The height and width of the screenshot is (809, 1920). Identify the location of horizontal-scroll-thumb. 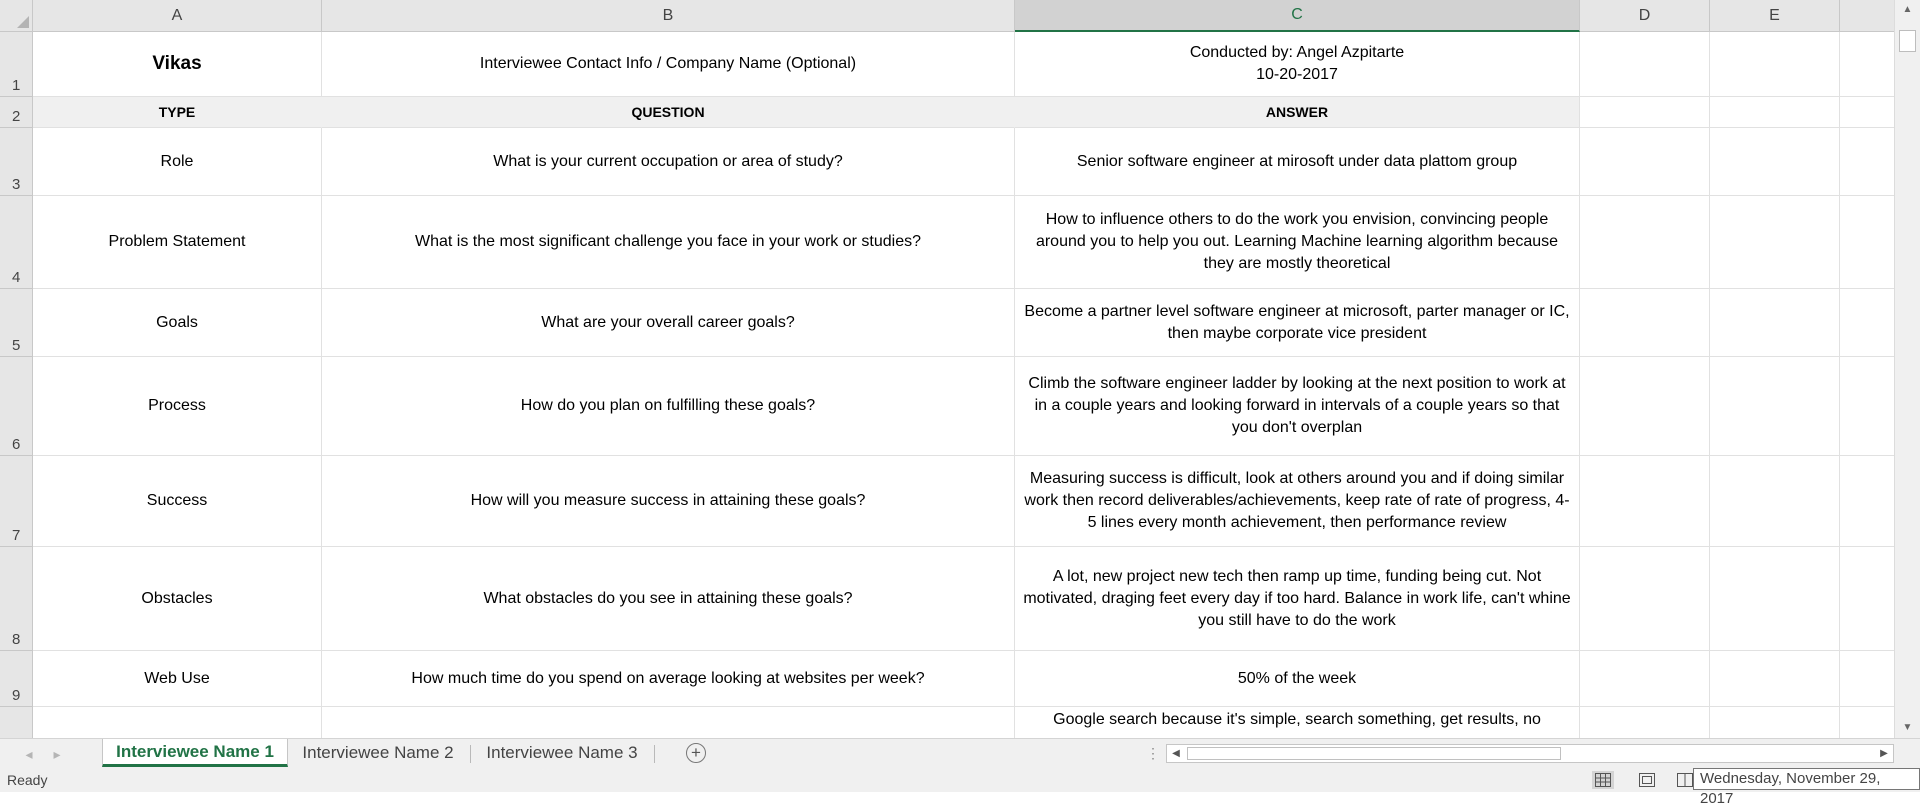
(1374, 753).